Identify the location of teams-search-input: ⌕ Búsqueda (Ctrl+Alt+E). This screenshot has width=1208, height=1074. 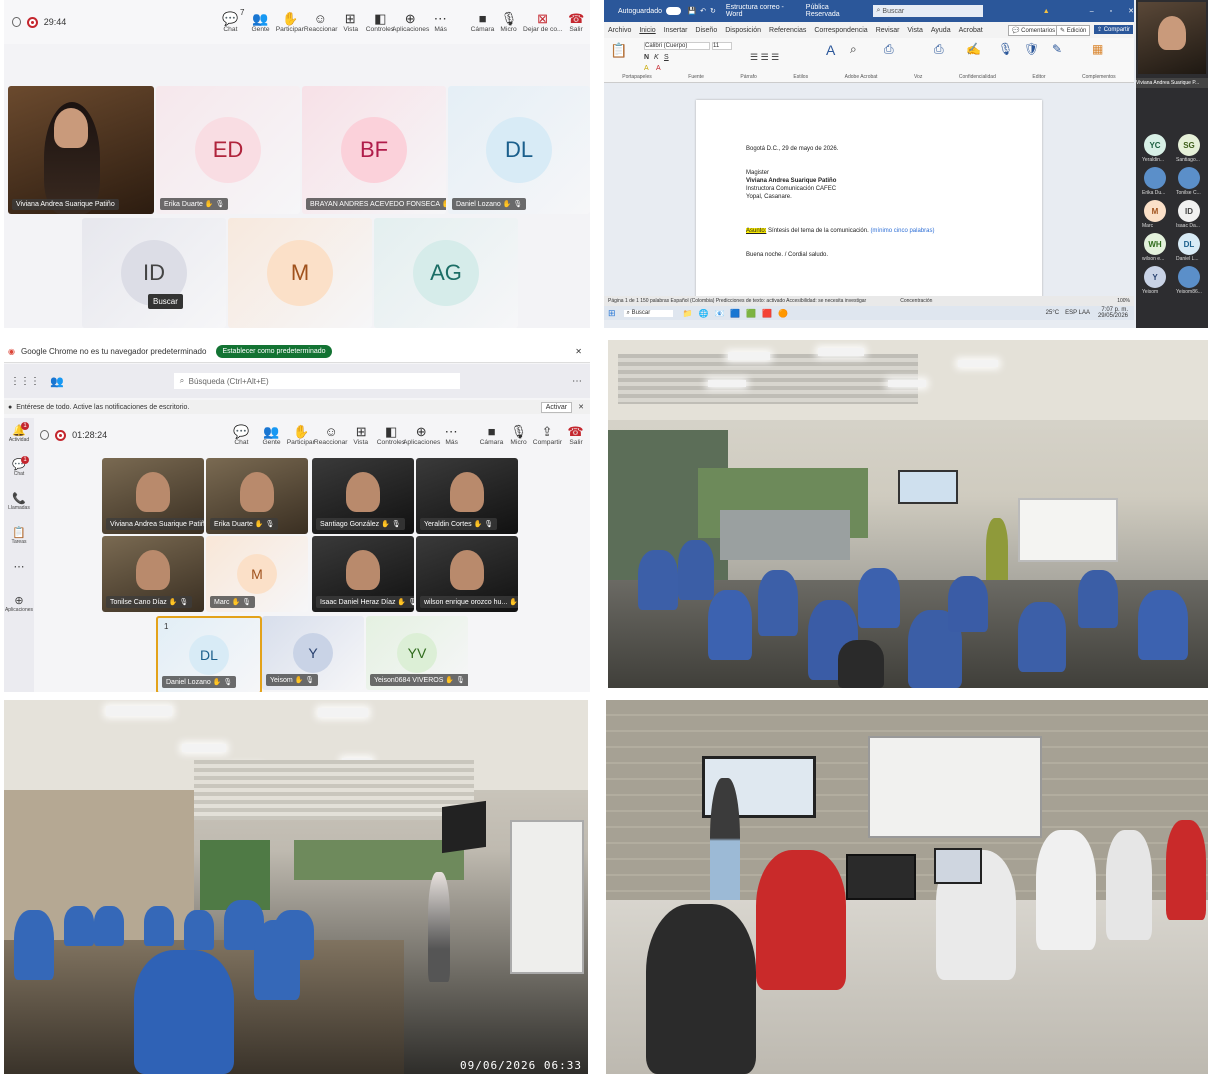
(316, 381).